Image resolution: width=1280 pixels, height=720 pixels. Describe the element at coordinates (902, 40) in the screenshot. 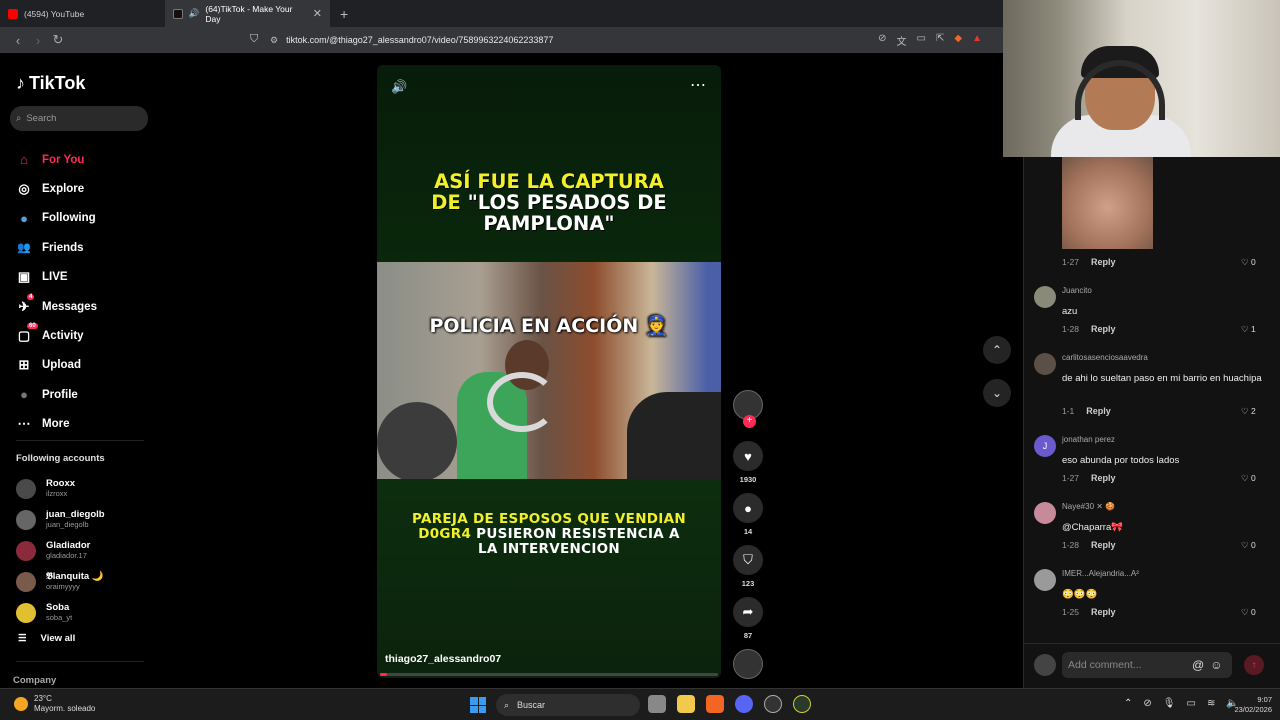

I see `translate-icon: 文` at that location.